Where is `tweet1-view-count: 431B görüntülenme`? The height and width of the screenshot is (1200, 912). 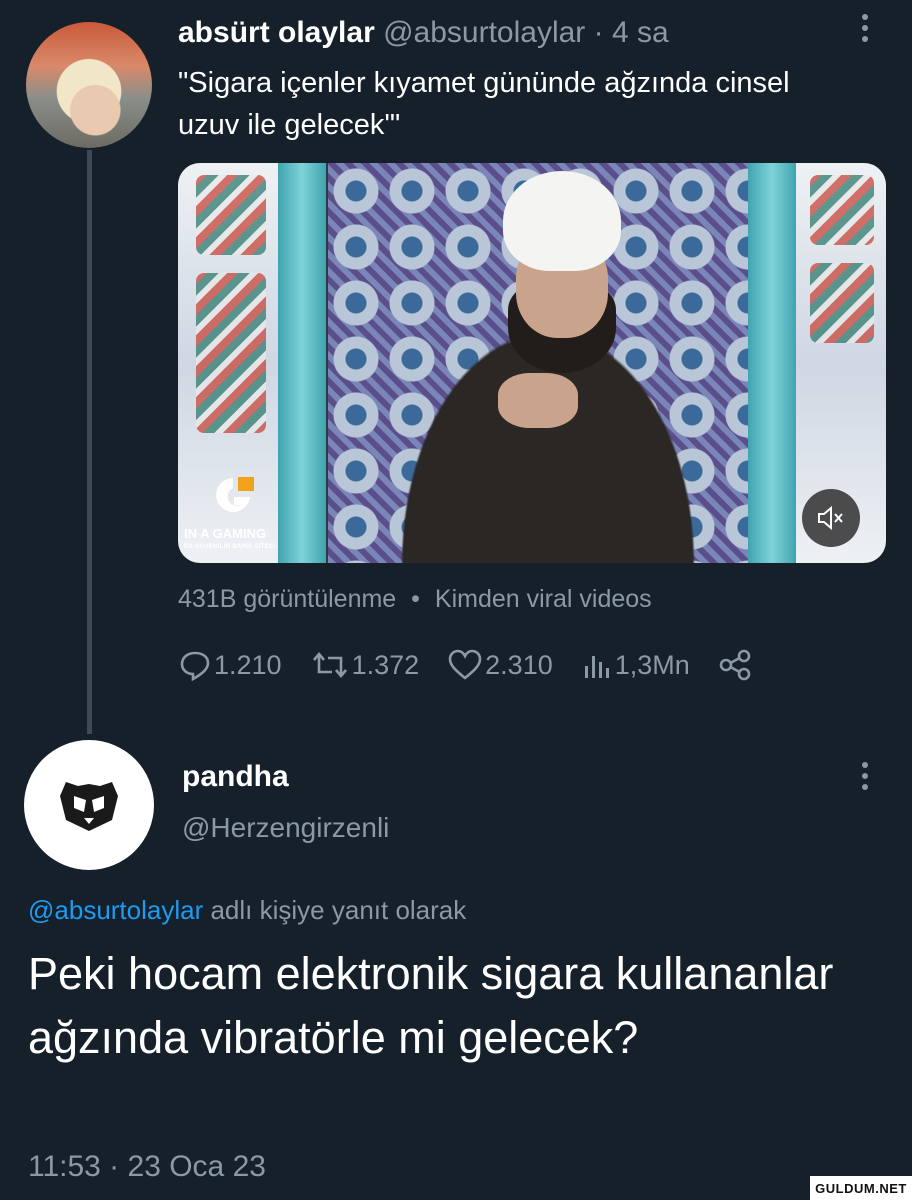 tweet1-view-count: 431B görüntülenme is located at coordinates (287, 599).